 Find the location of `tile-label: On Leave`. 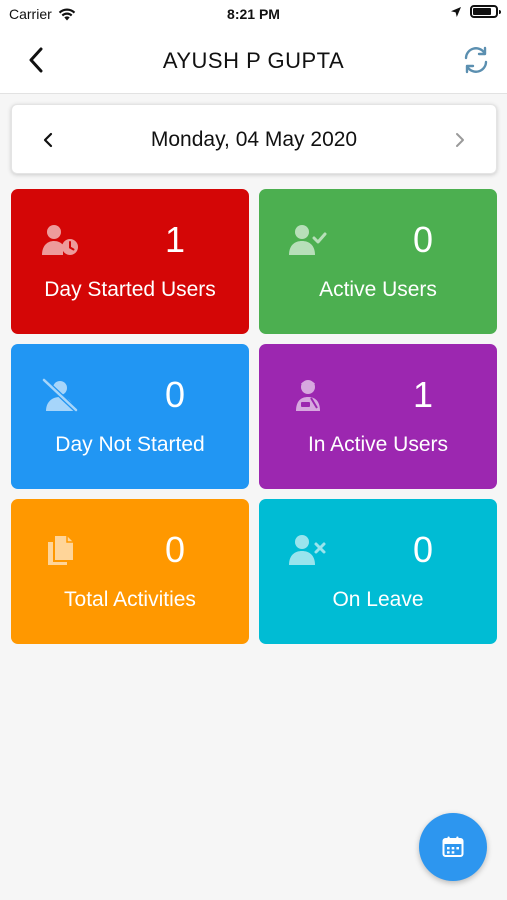

tile-label: On Leave is located at coordinates (378, 599).